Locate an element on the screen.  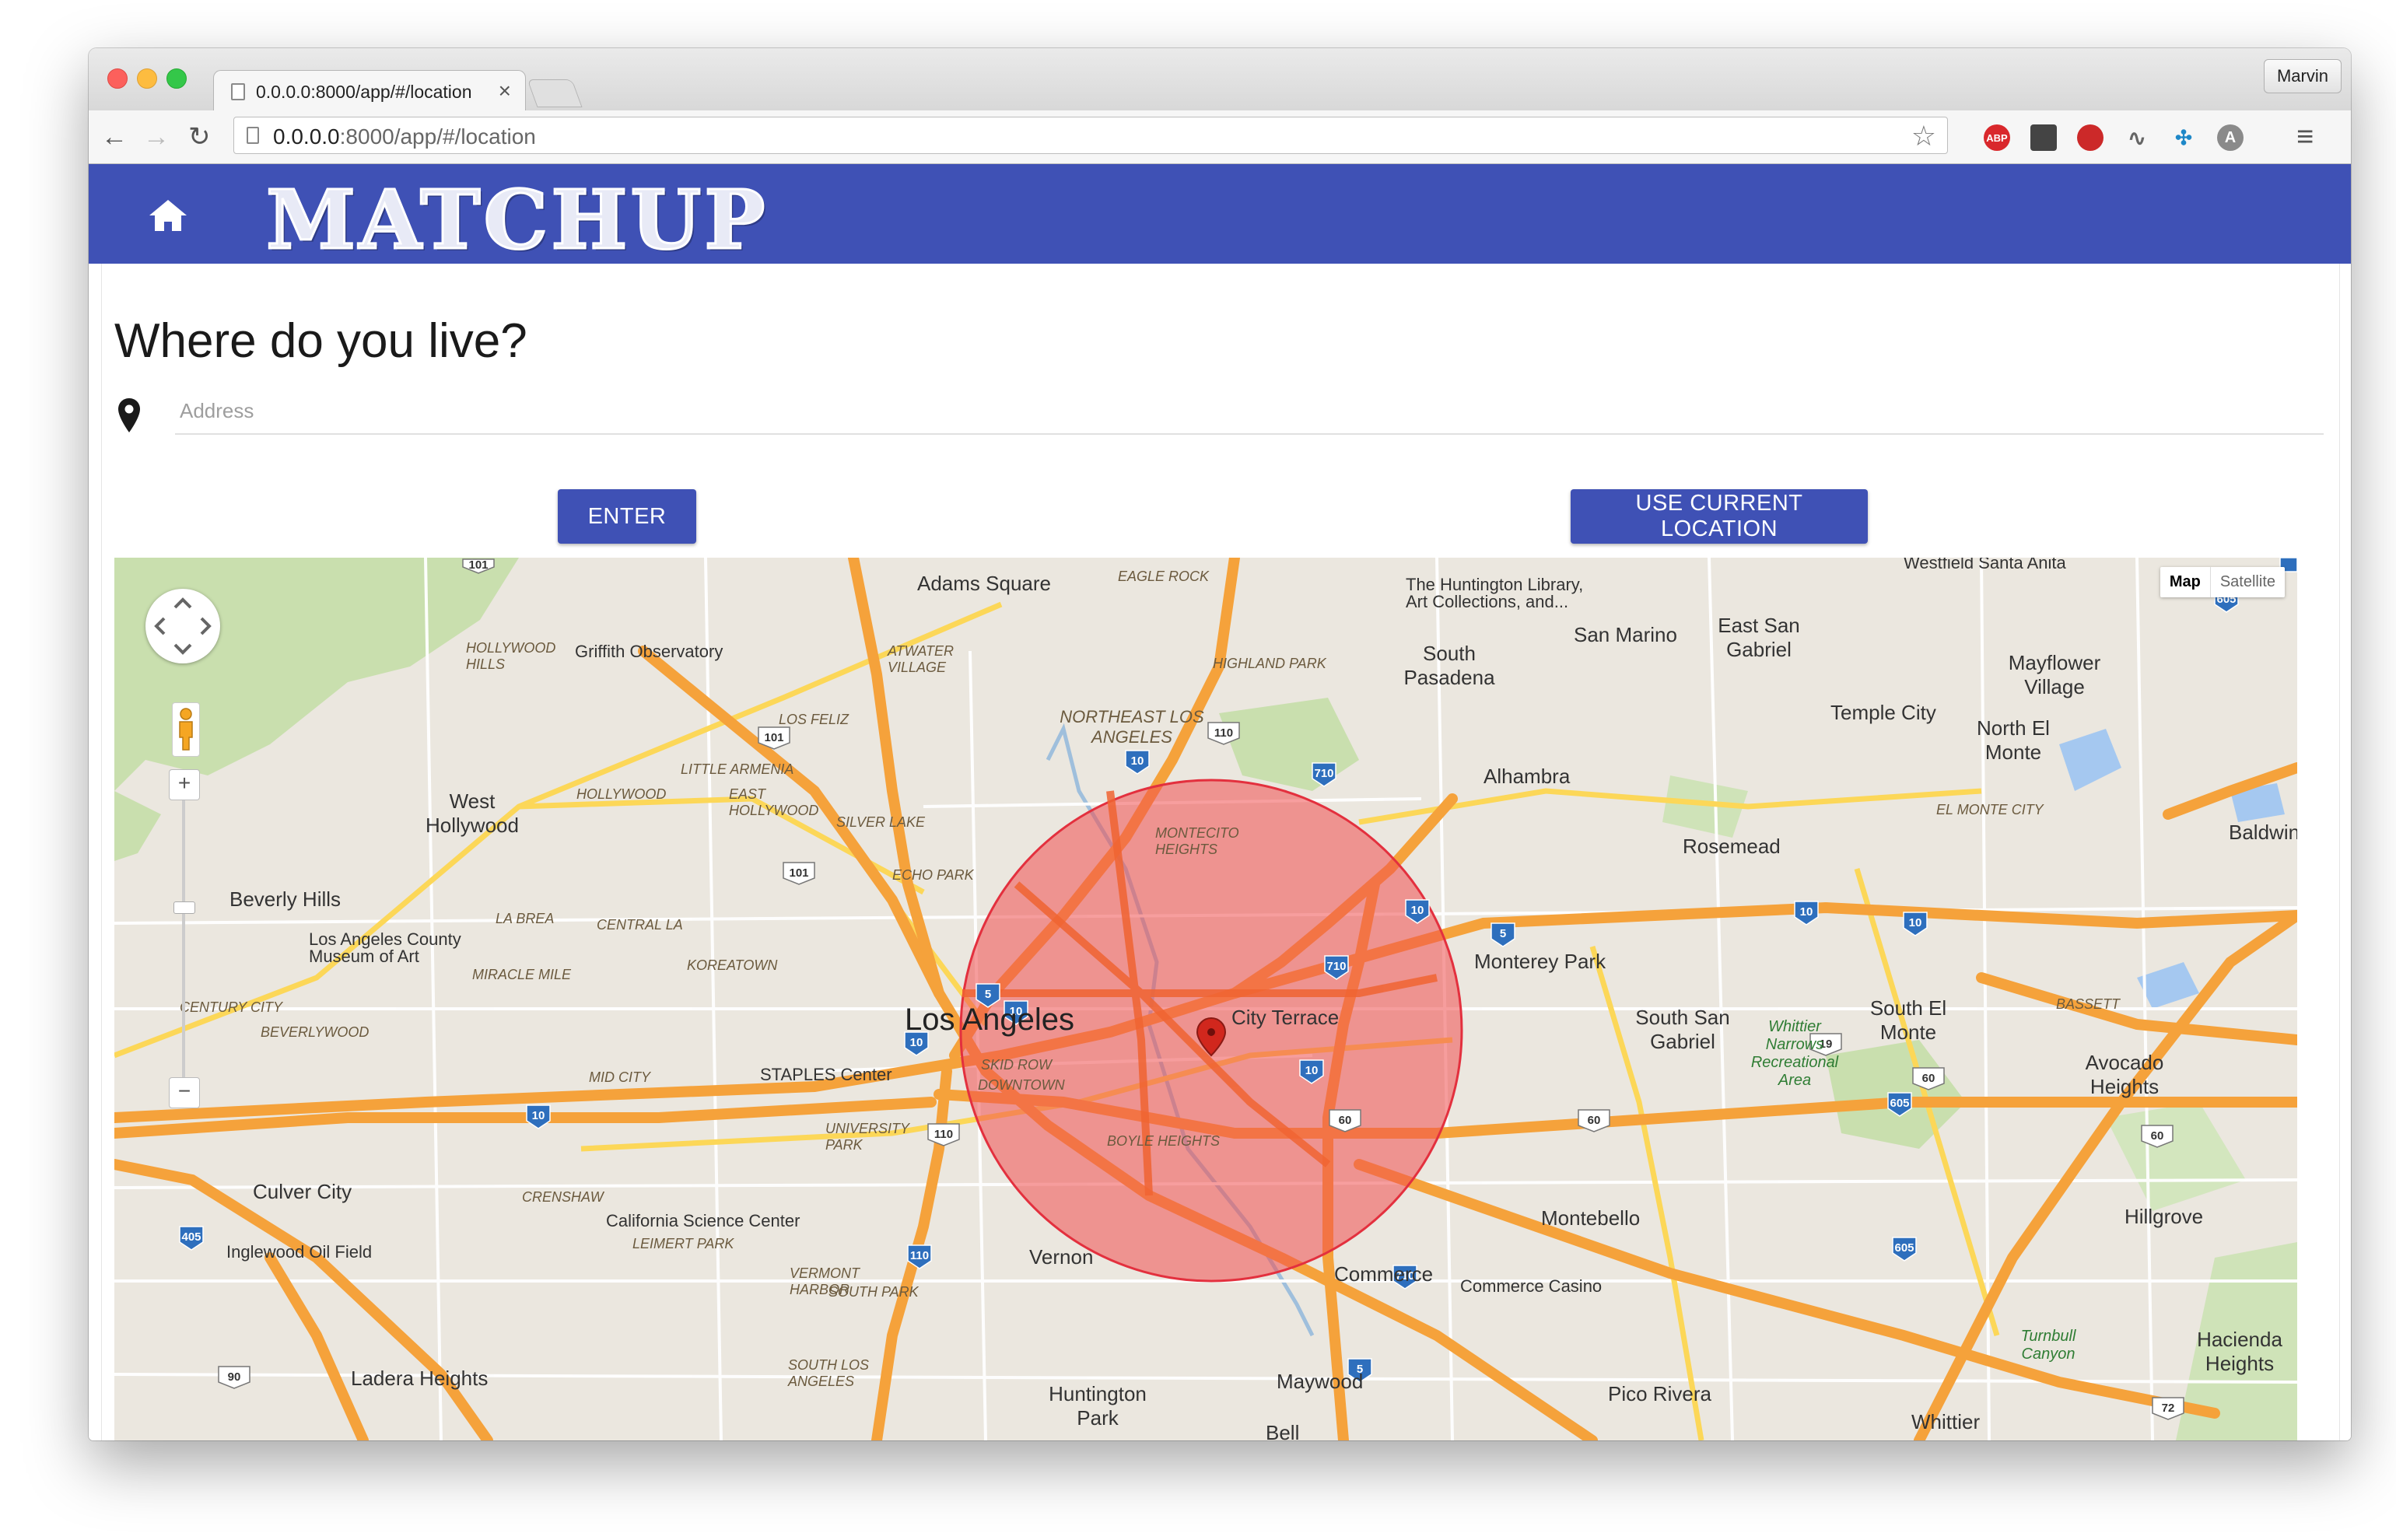
map-label-south-park: SOUTH PARK is located at coordinates (873, 1292).